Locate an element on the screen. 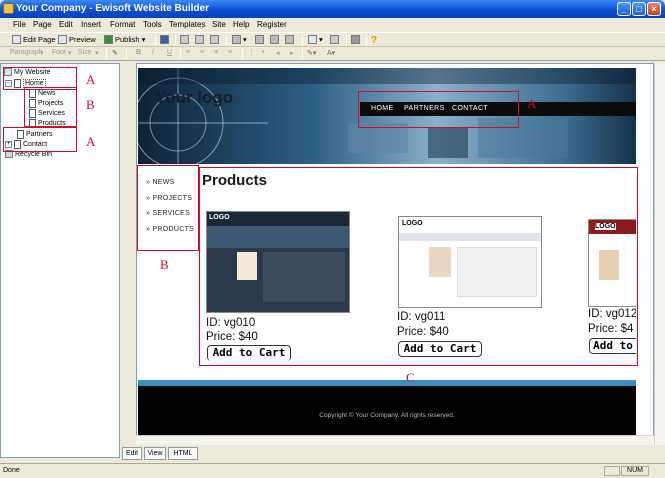  italic-button: I is located at coordinates (153, 52).